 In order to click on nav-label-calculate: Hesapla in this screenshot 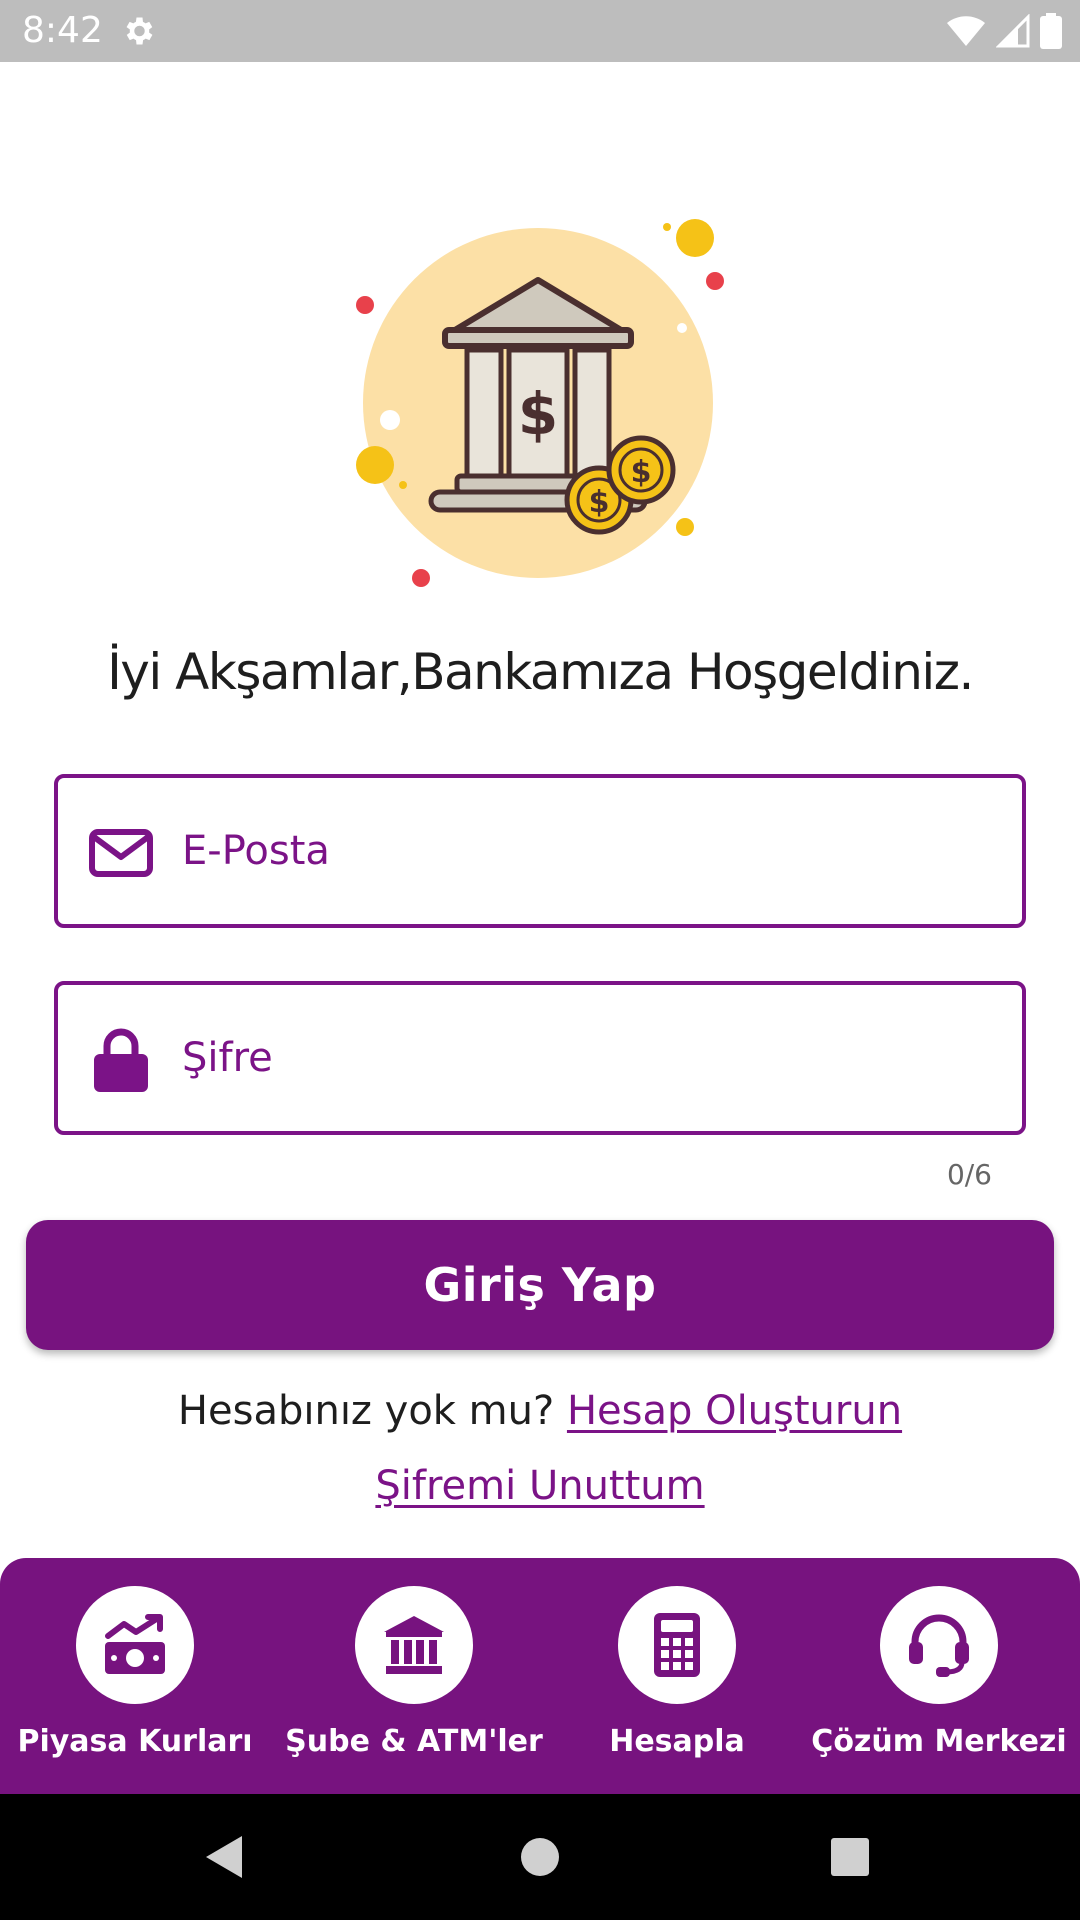, I will do `click(677, 1741)`.